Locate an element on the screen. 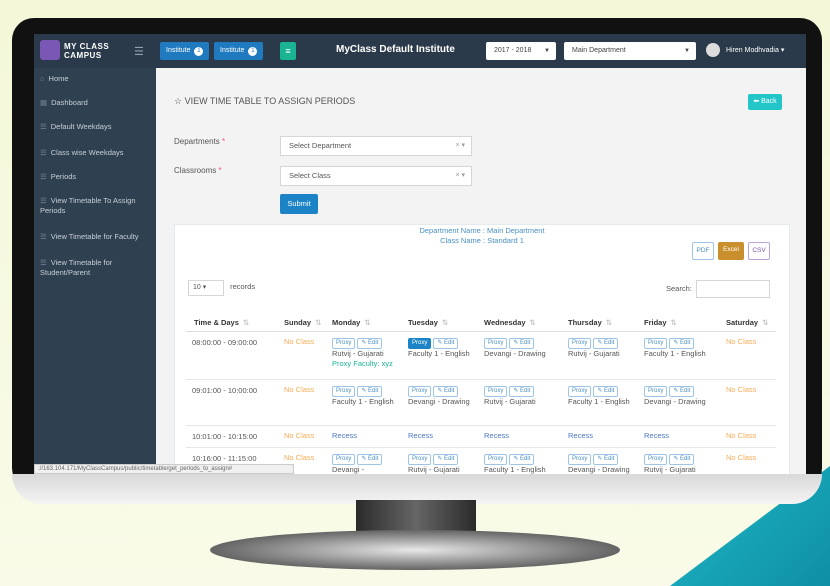  search-input is located at coordinates (733, 289).